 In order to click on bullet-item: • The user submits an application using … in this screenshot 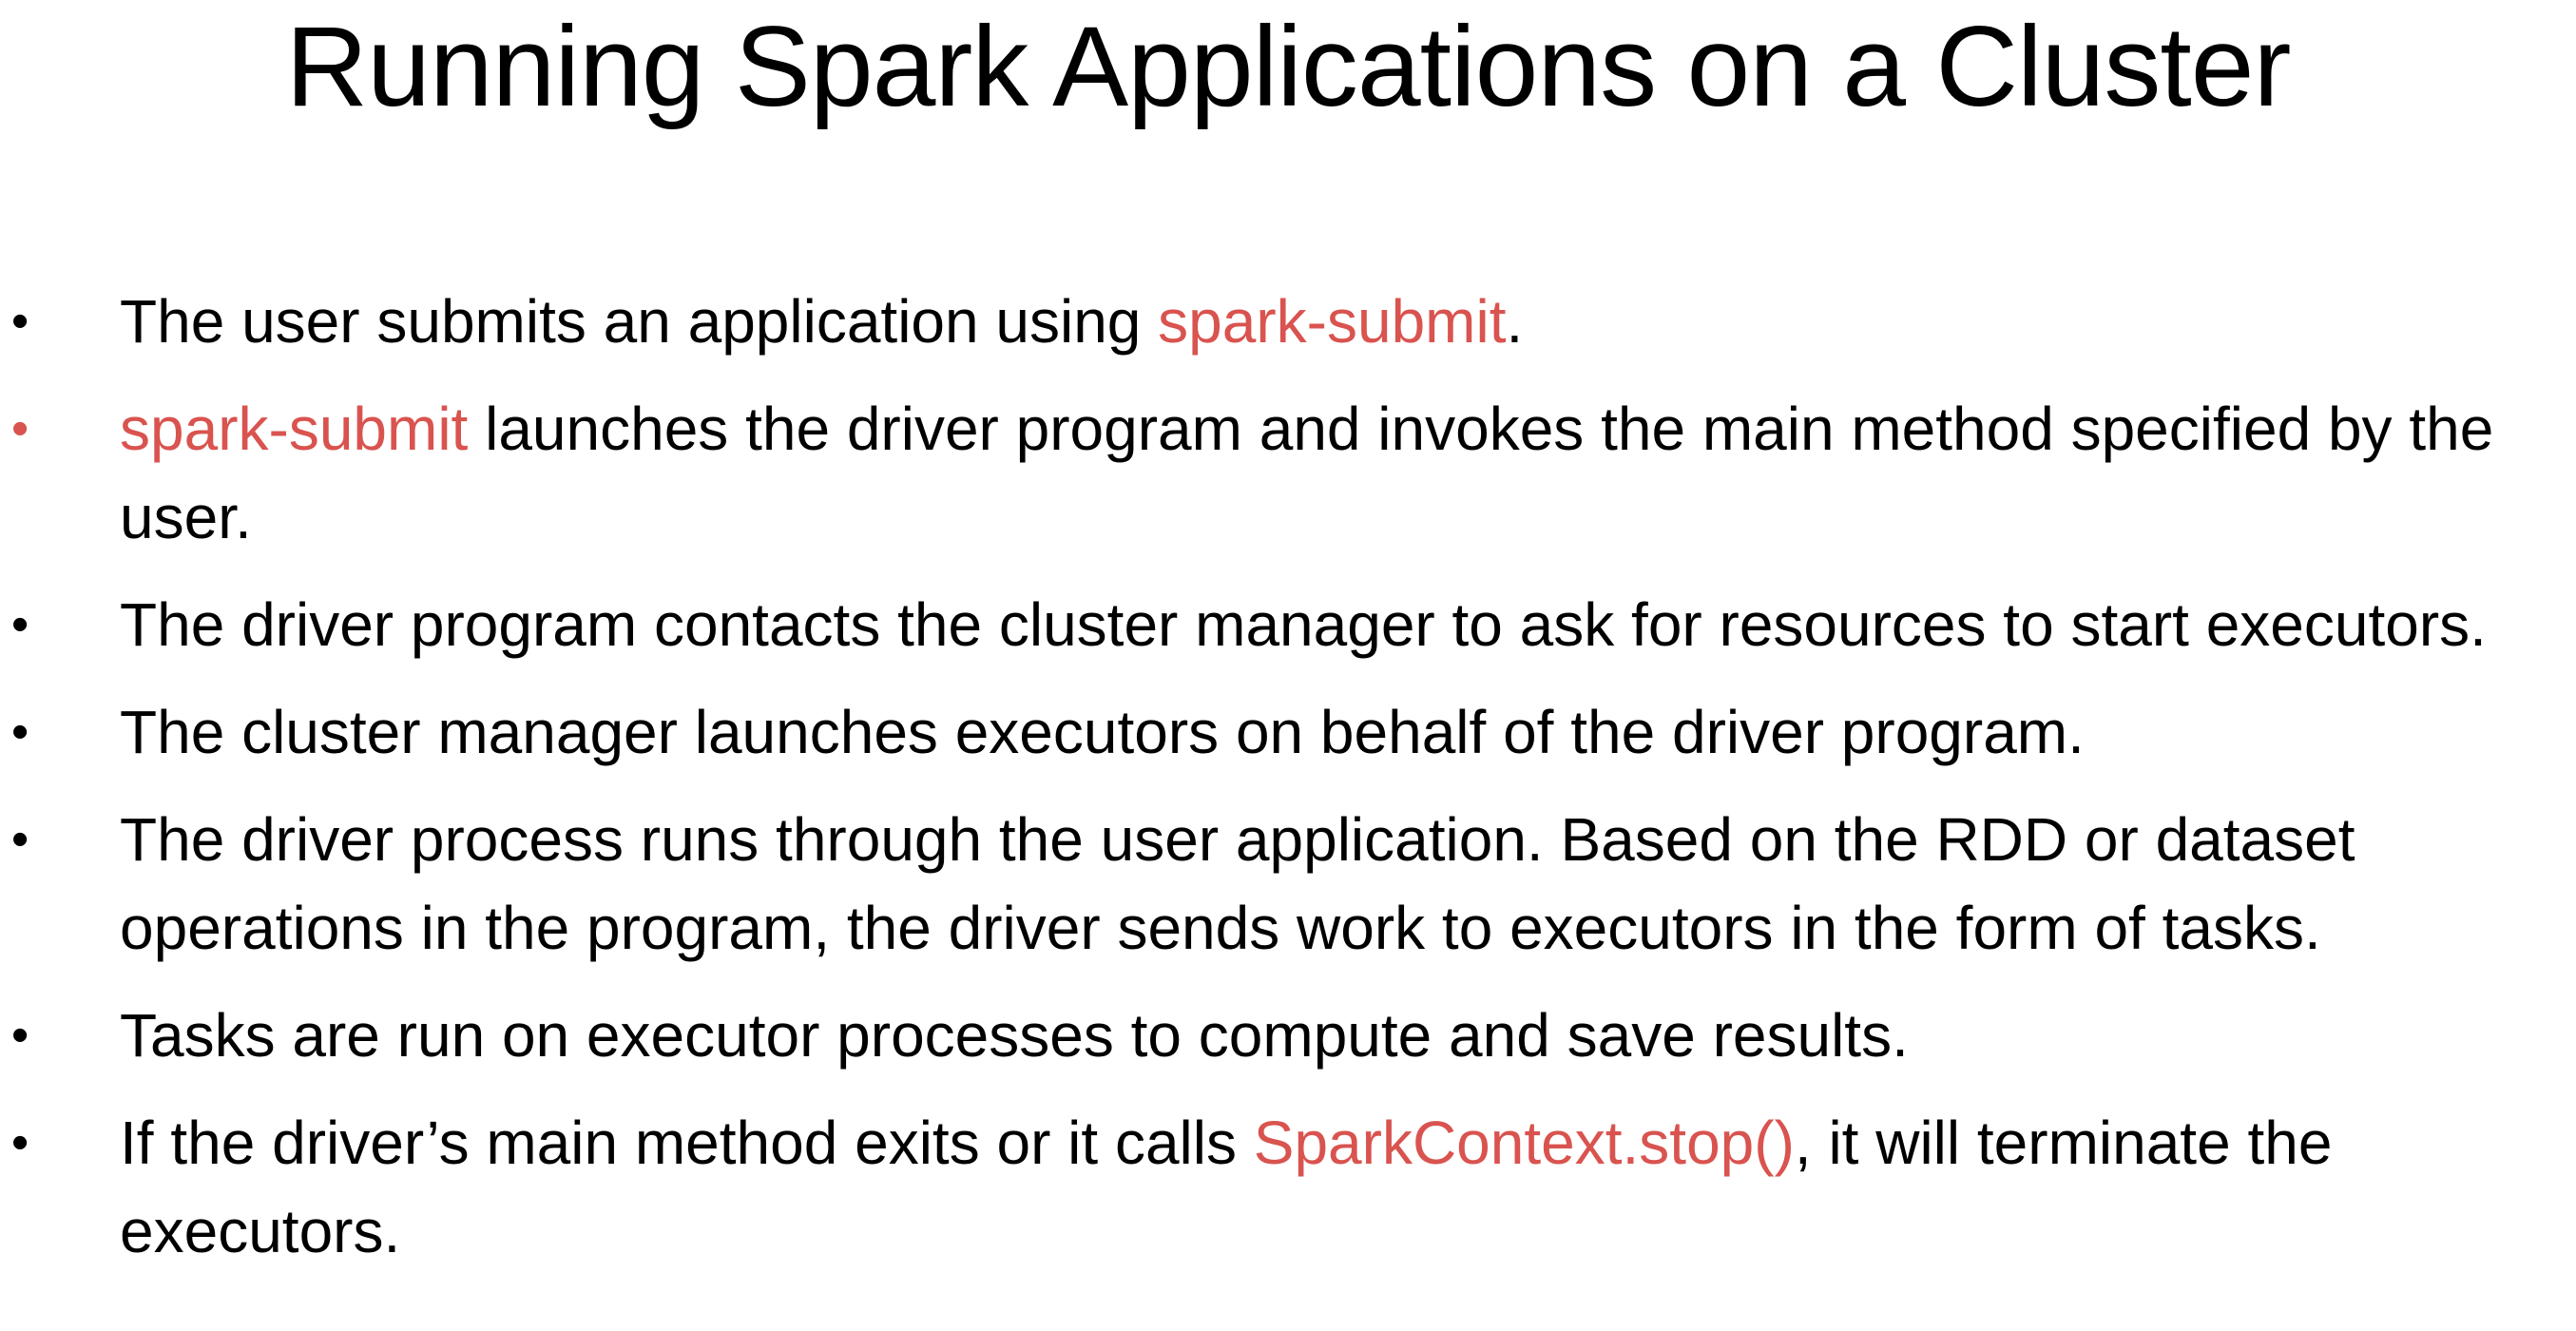, I will do `click(1288, 322)`.